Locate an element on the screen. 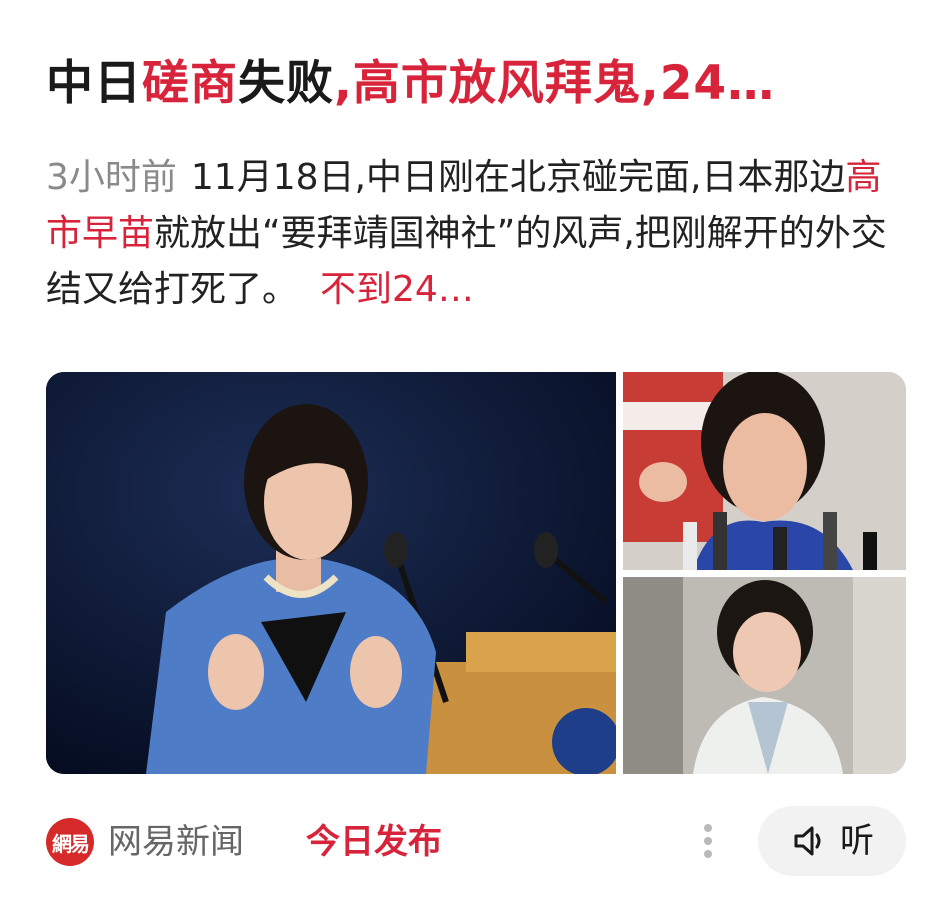 This screenshot has width=946, height=909. summary-text: 11月18日,中日刚在北京碰完面,日本那边 is located at coordinates (518, 177).